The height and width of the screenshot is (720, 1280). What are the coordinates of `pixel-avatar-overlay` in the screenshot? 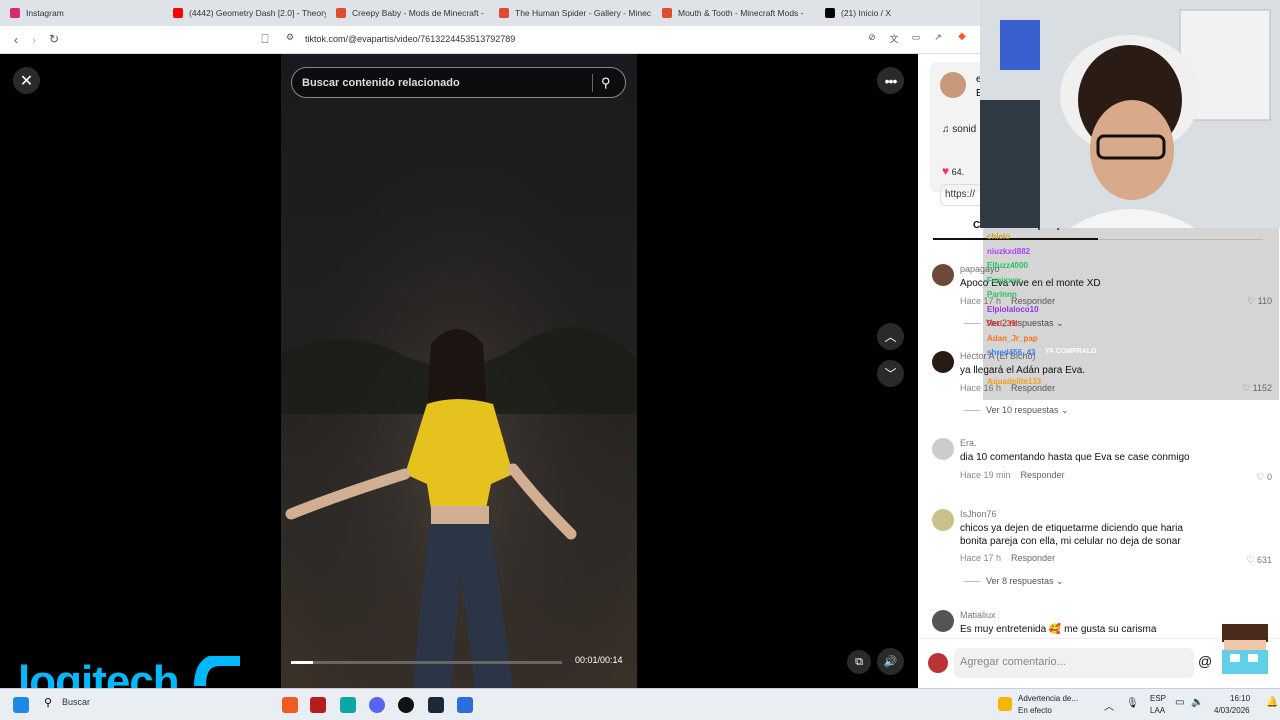 It's located at (1245, 649).